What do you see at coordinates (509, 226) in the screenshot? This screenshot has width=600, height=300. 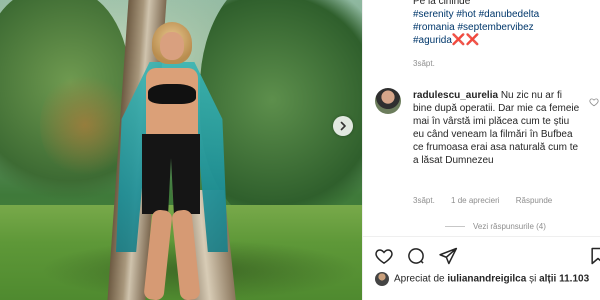 I see `view-replies-label: Vezi răspunsurile (4)` at bounding box center [509, 226].